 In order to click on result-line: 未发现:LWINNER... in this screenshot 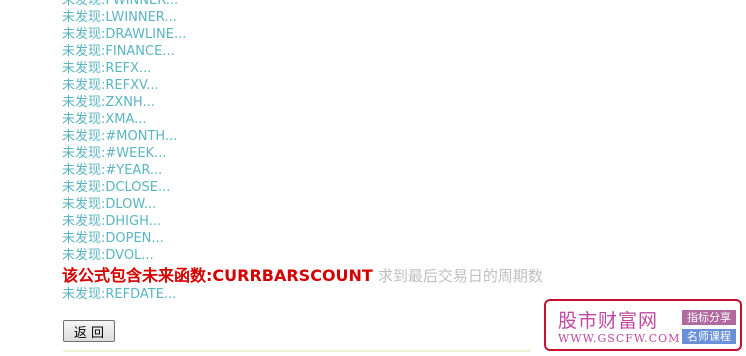, I will do `click(119, 17)`.